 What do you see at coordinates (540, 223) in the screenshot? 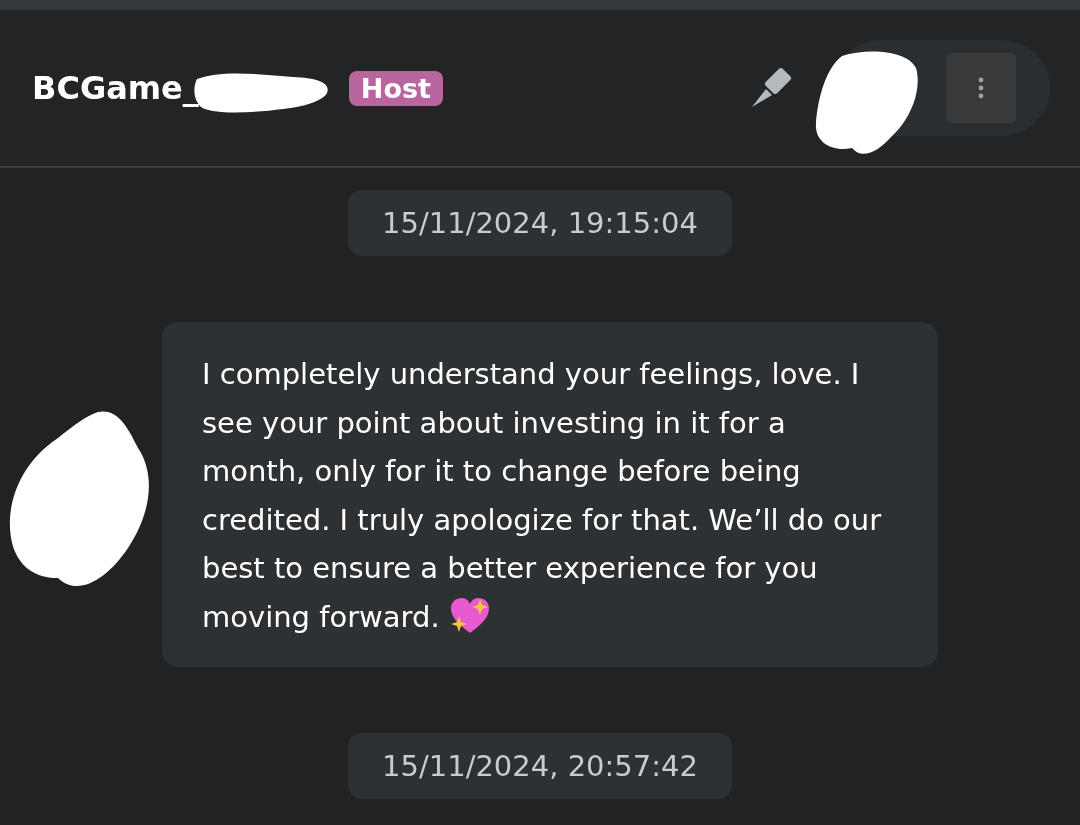
I see `timestamp: 15/11/2024, 19:15:04` at bounding box center [540, 223].